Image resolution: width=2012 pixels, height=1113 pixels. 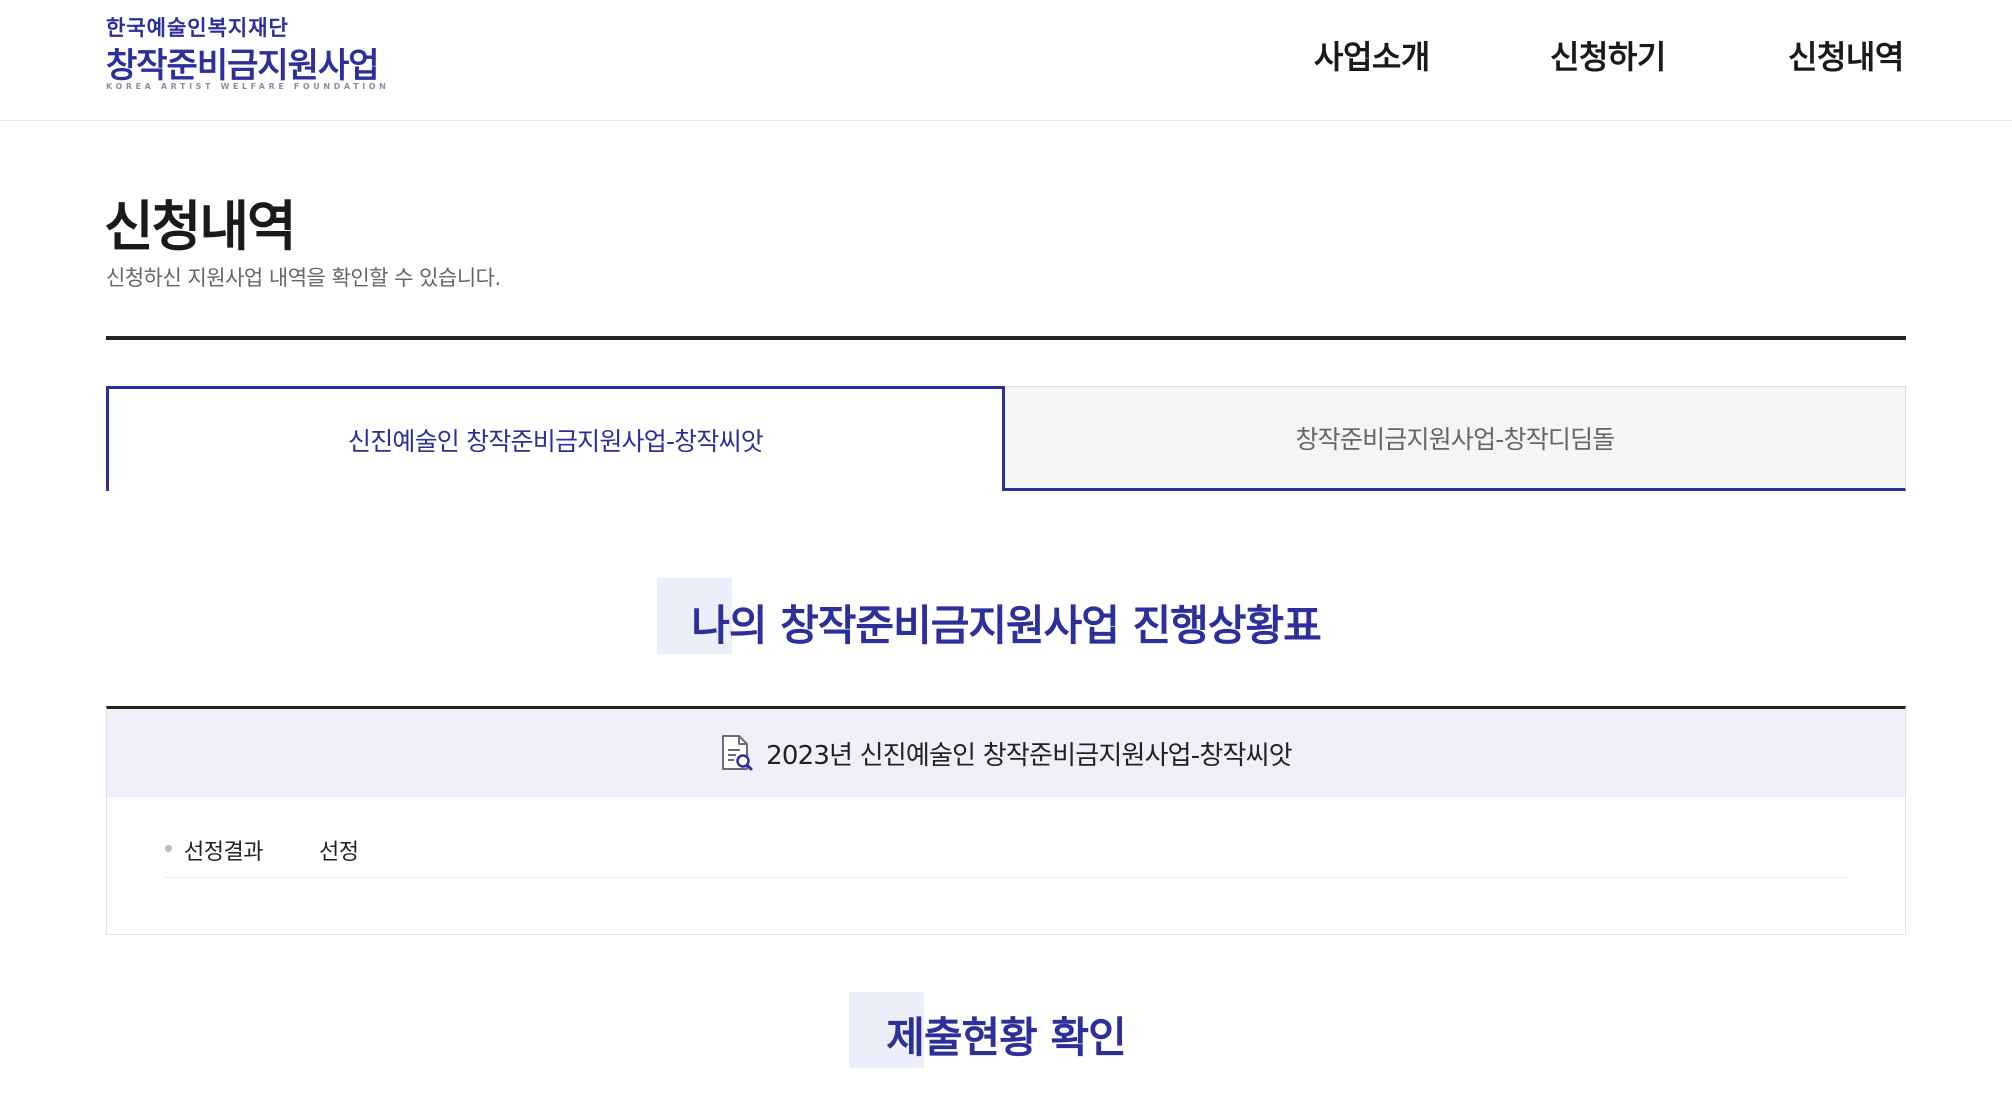 What do you see at coordinates (1007, 856) in the screenshot?
I see `result-row: 선정결과 선정` at bounding box center [1007, 856].